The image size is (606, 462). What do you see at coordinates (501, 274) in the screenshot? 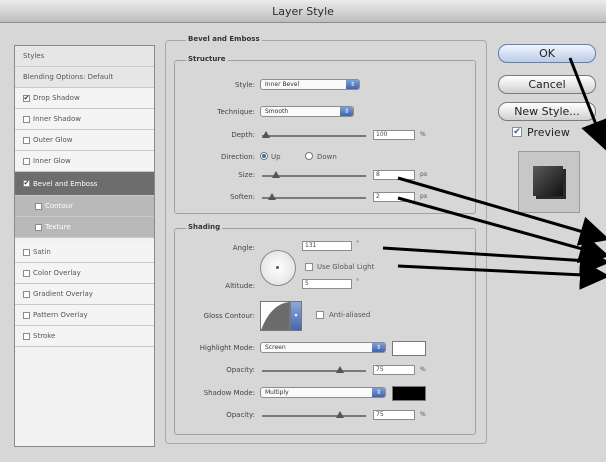
I see `arrow-to-global-light` at bounding box center [501, 274].